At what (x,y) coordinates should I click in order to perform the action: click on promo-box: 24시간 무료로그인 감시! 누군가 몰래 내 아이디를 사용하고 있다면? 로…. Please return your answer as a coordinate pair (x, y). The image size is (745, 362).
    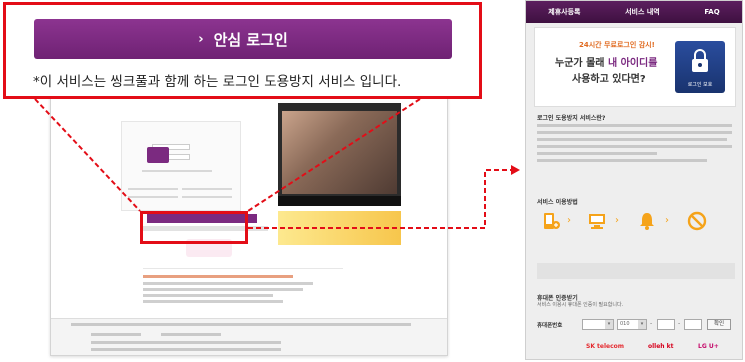
    Looking at the image, I should click on (635, 67).